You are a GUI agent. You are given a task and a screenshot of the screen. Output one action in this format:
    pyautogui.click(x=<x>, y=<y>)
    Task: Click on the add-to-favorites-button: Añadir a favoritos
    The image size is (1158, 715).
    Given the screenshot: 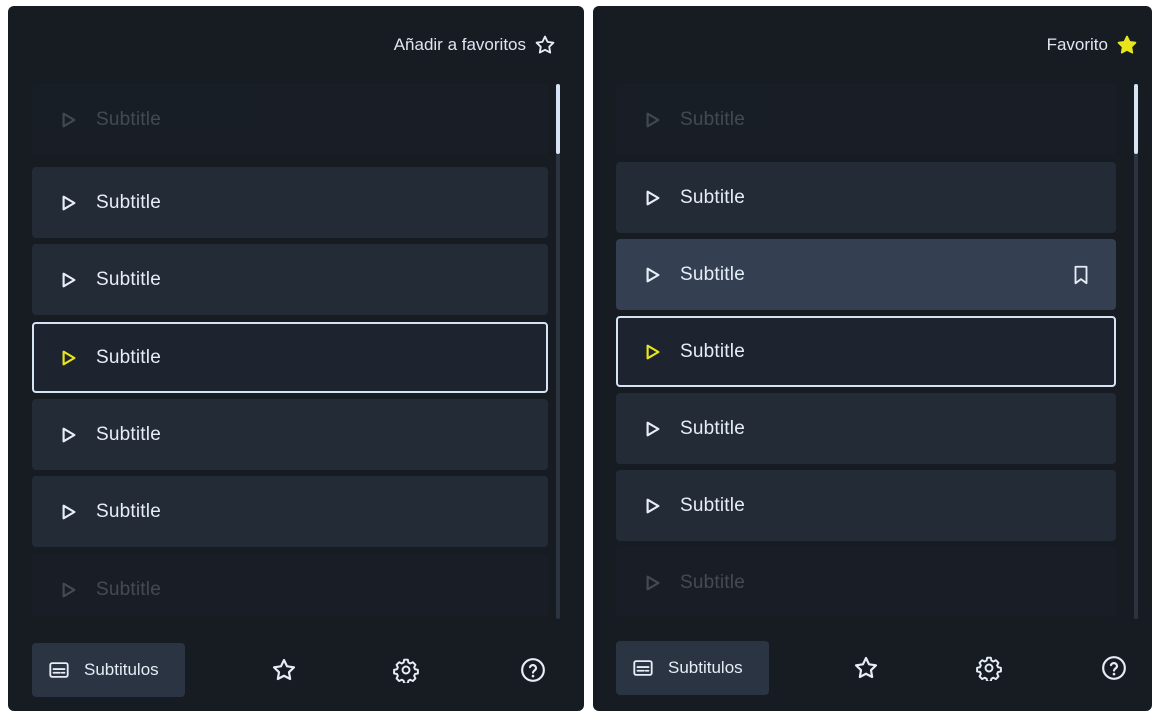 What is the action you would take?
    pyautogui.click(x=475, y=45)
    